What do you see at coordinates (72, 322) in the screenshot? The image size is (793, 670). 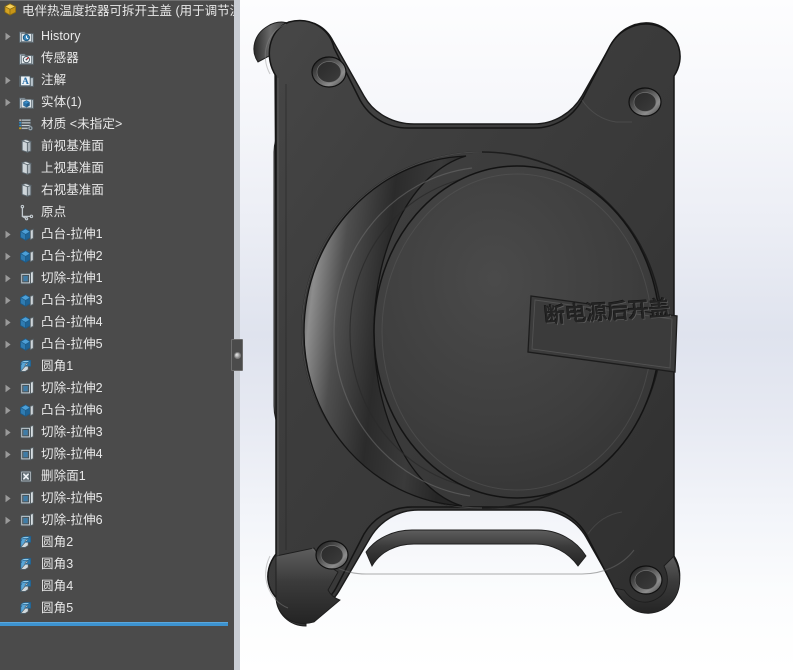 I see `tree-item-label: 凸台-拉伸4` at bounding box center [72, 322].